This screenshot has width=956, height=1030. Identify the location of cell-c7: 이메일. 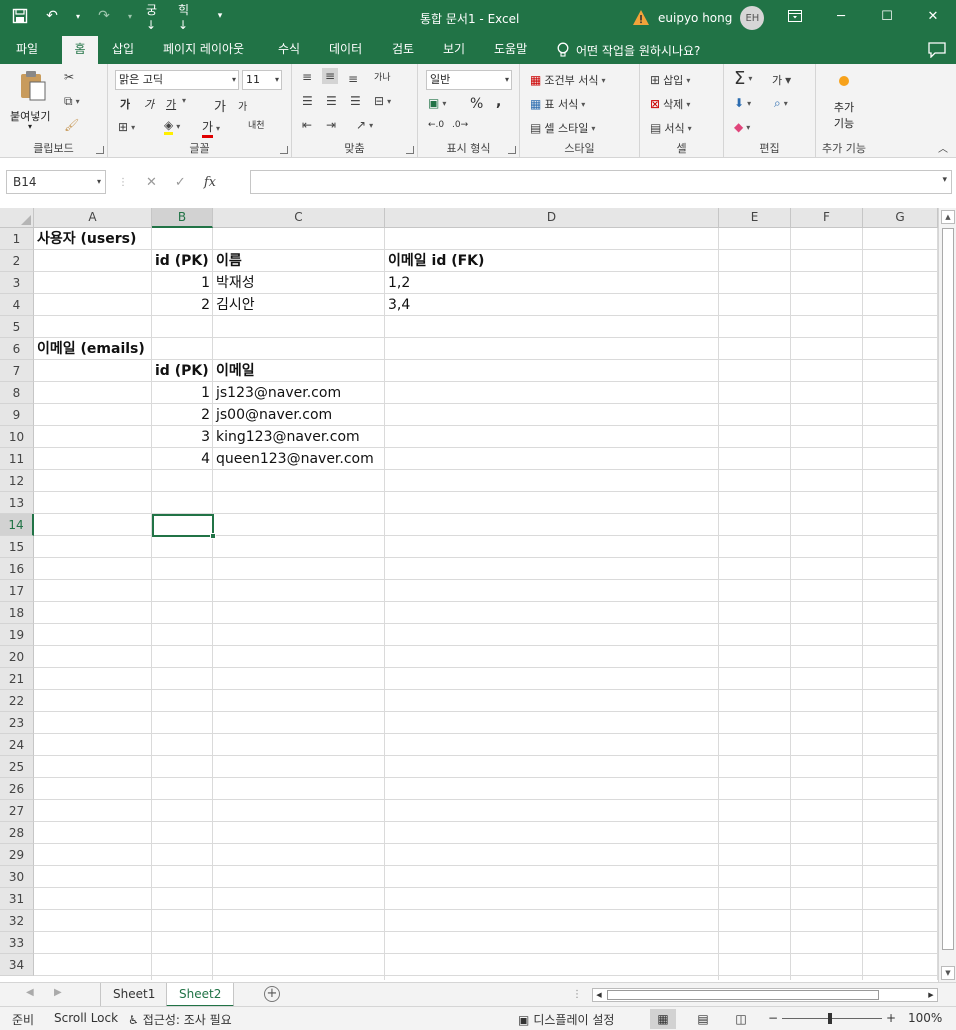
(235, 371).